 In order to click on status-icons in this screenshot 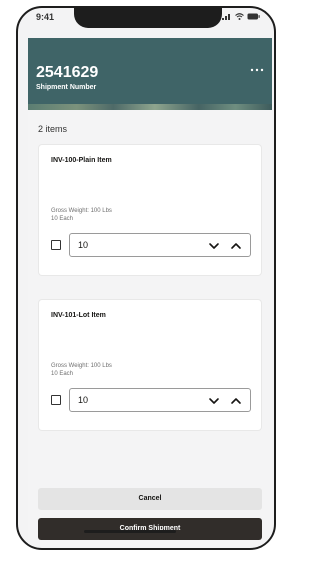, I will do `click(241, 16)`.